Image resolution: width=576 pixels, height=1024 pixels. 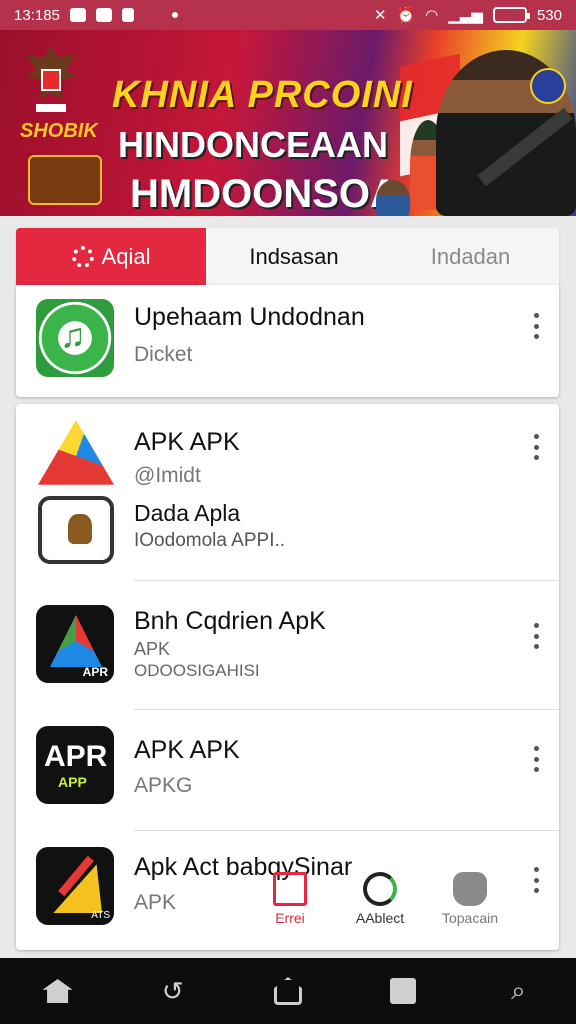 What do you see at coordinates (76, 530) in the screenshot?
I see `shield-crest-icon` at bounding box center [76, 530].